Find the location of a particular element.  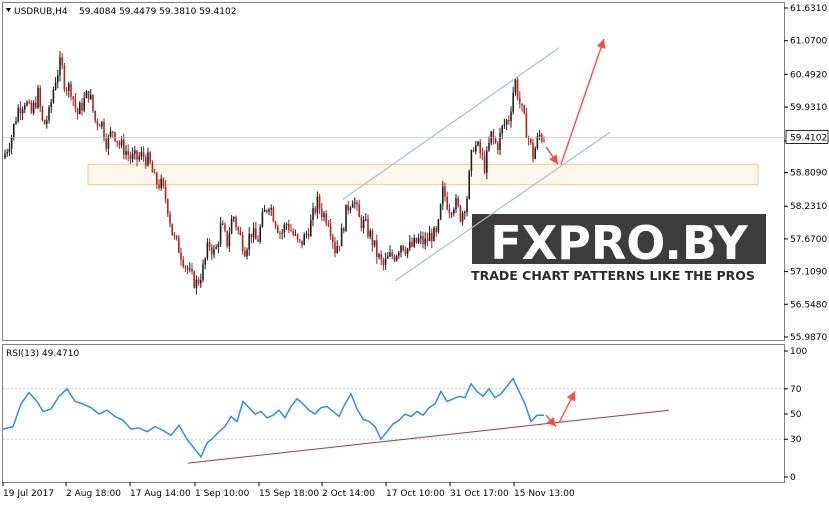

rsi-tick-label: 0 is located at coordinates (793, 478).